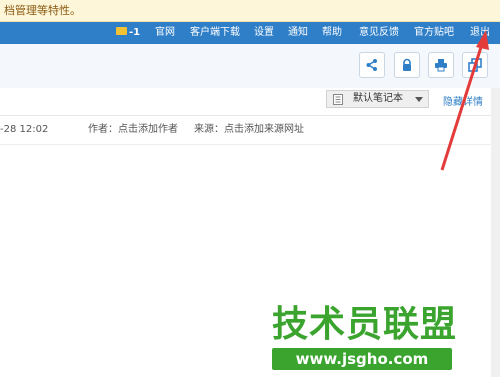  What do you see at coordinates (365, 324) in the screenshot?
I see `watermark-logo: 技术员联盟` at bounding box center [365, 324].